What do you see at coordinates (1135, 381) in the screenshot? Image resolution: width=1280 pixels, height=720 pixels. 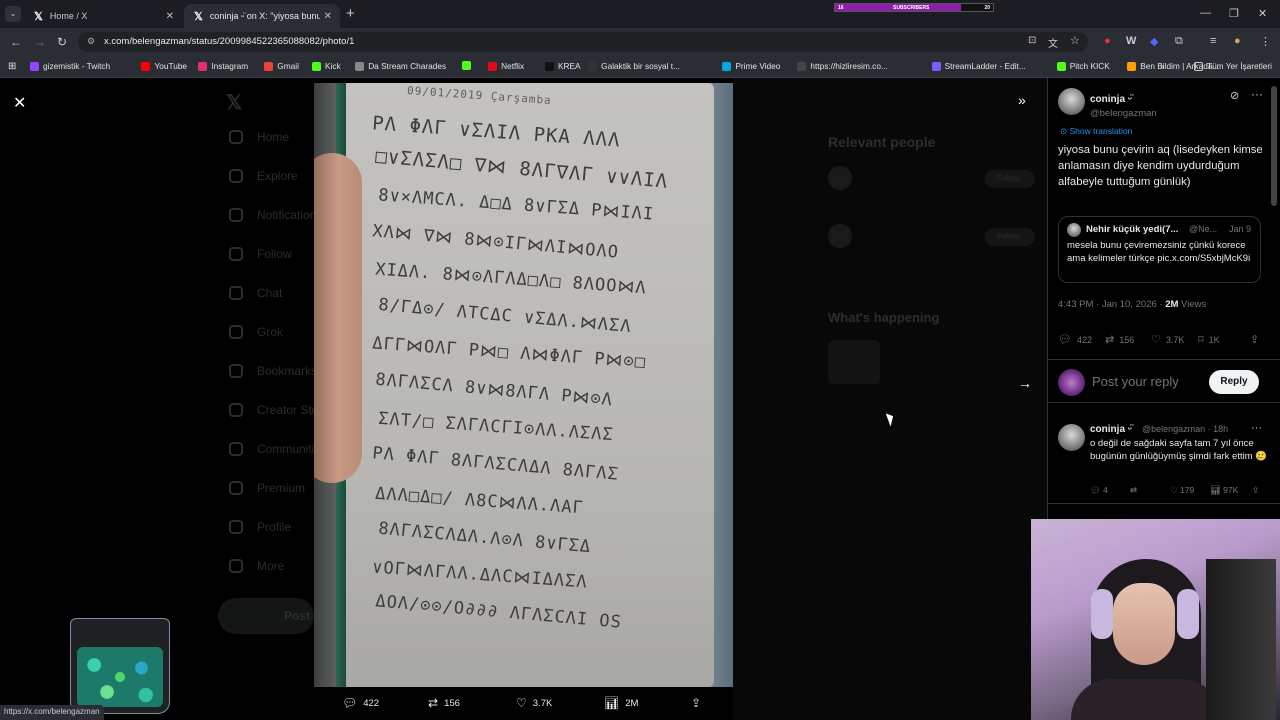 I see `reply-input: Post your reply` at bounding box center [1135, 381].